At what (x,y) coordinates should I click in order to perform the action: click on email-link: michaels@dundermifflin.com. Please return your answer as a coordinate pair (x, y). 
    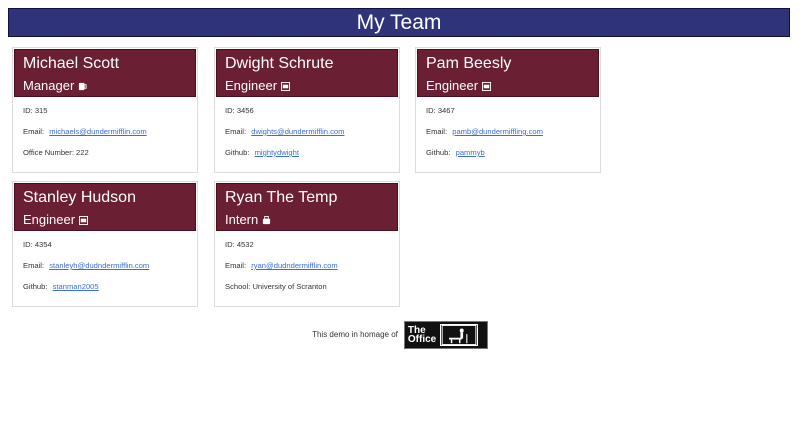
    Looking at the image, I should click on (97, 131).